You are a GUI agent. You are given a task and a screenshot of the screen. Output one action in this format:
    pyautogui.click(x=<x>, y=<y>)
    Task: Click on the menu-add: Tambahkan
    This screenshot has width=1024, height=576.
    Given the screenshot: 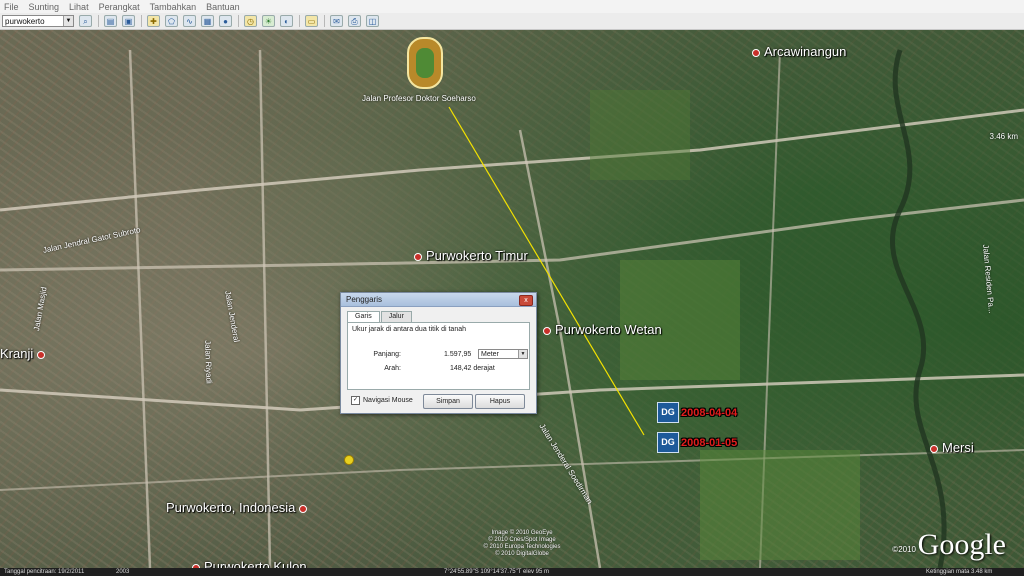 What is the action you would take?
    pyautogui.click(x=173, y=7)
    